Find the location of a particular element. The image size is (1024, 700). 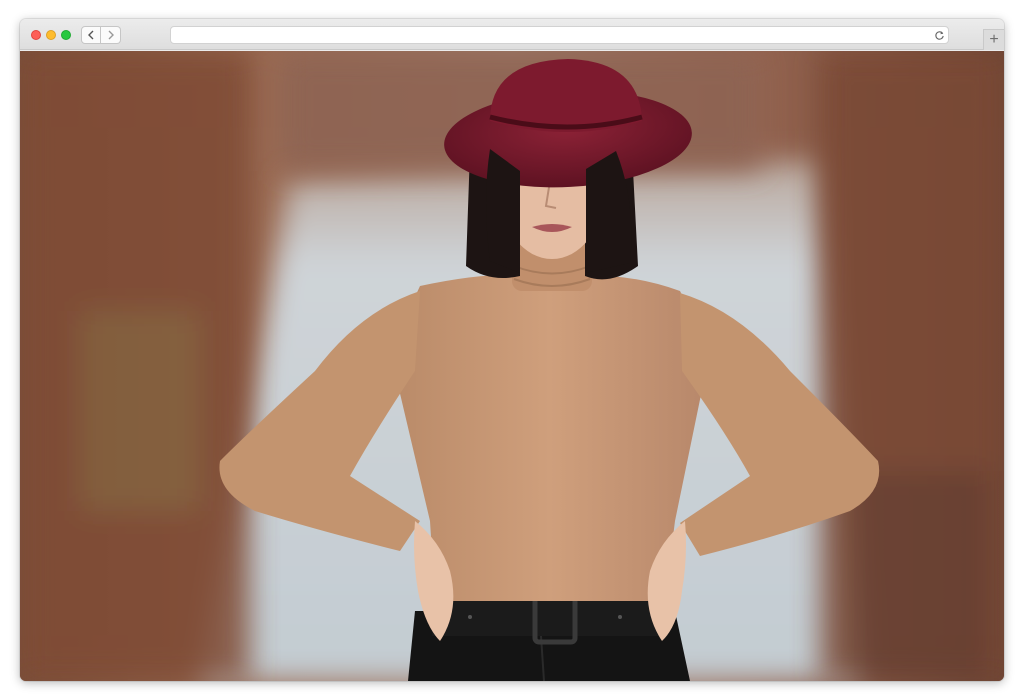

new-tab-button: + is located at coordinates (993, 39).